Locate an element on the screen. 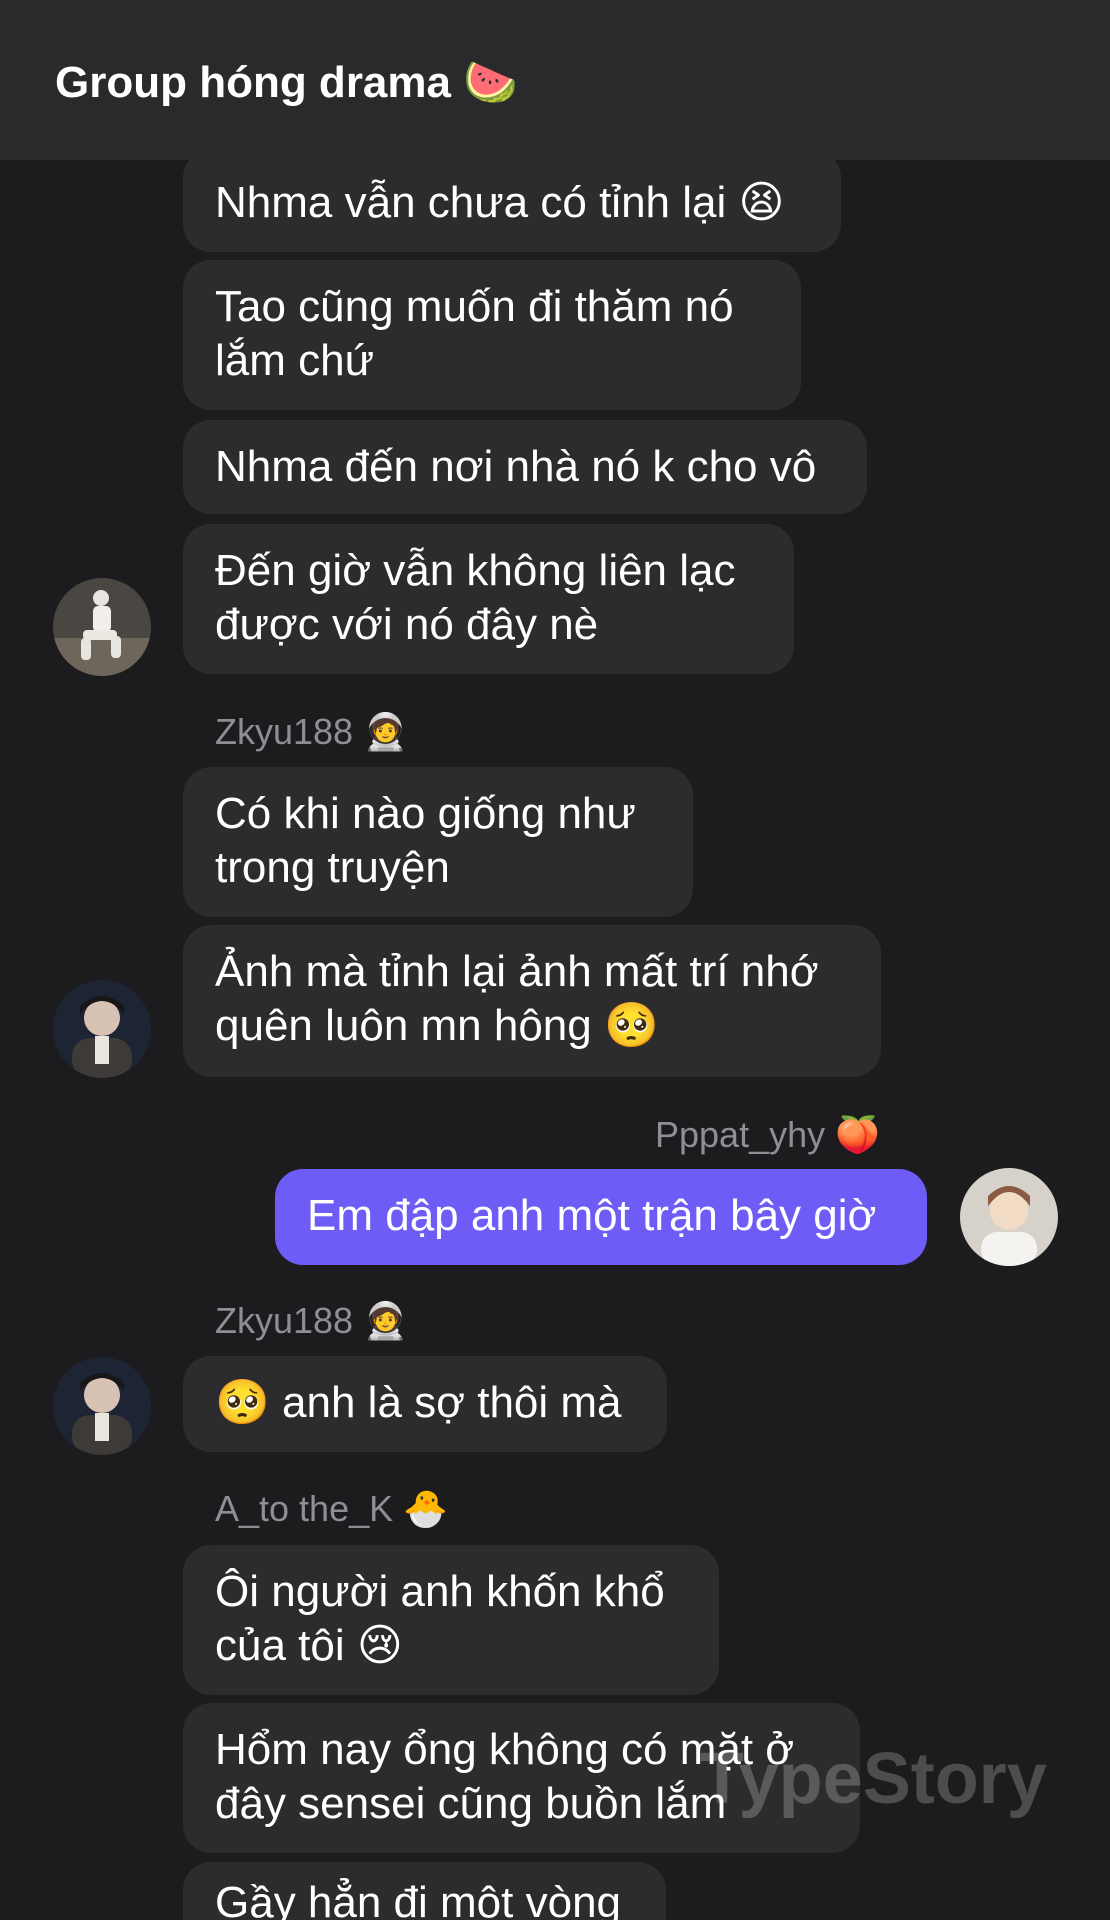 This screenshot has width=1110, height=1920. message-text: của tôi is located at coordinates (280, 1645).